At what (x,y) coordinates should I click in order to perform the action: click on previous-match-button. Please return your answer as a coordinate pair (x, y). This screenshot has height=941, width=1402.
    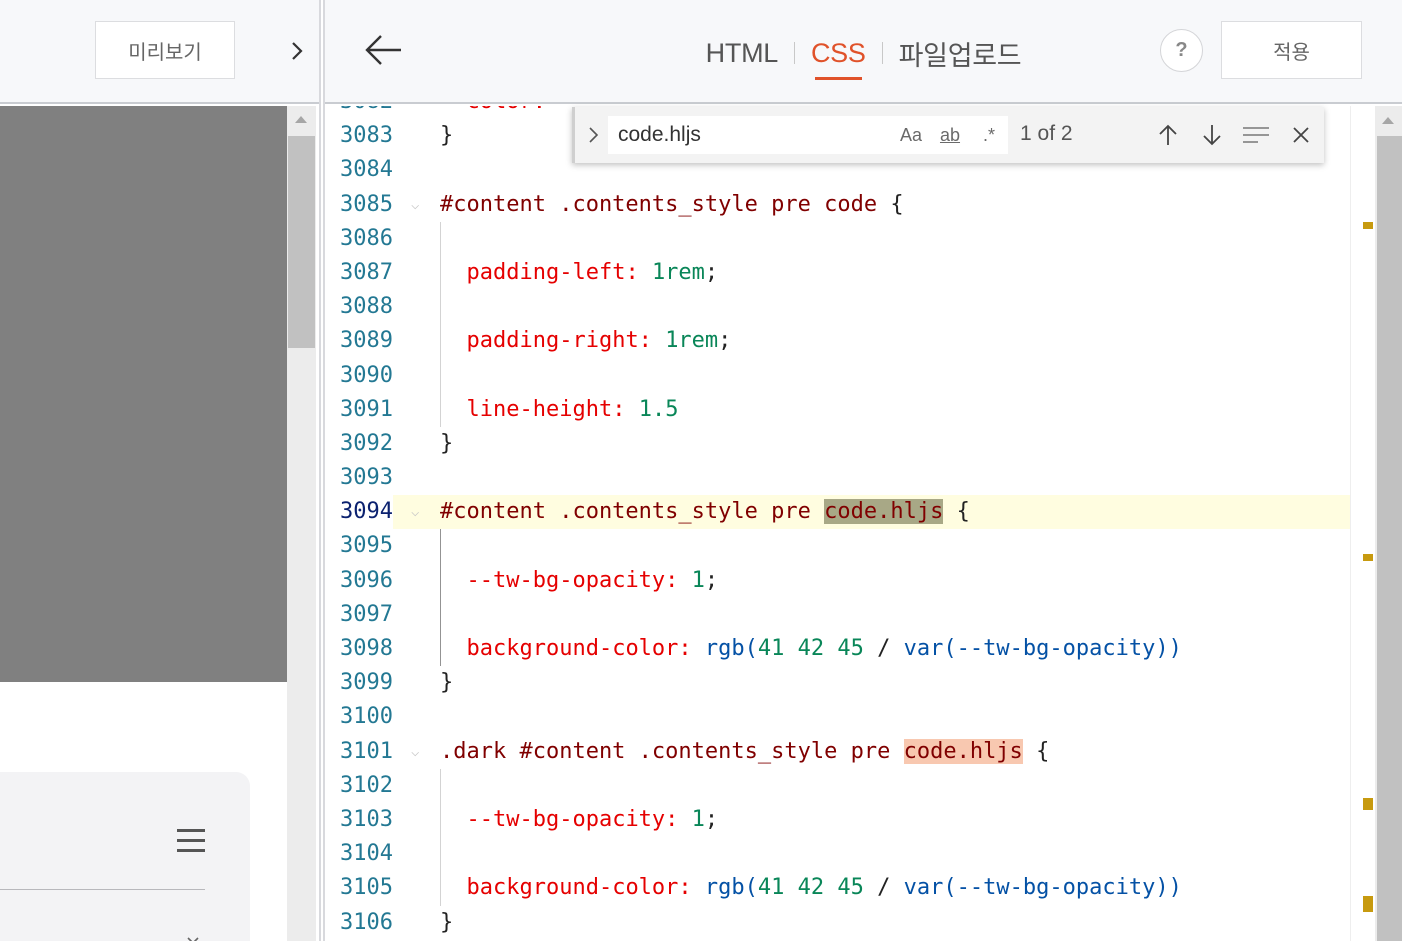
    Looking at the image, I should click on (1168, 135).